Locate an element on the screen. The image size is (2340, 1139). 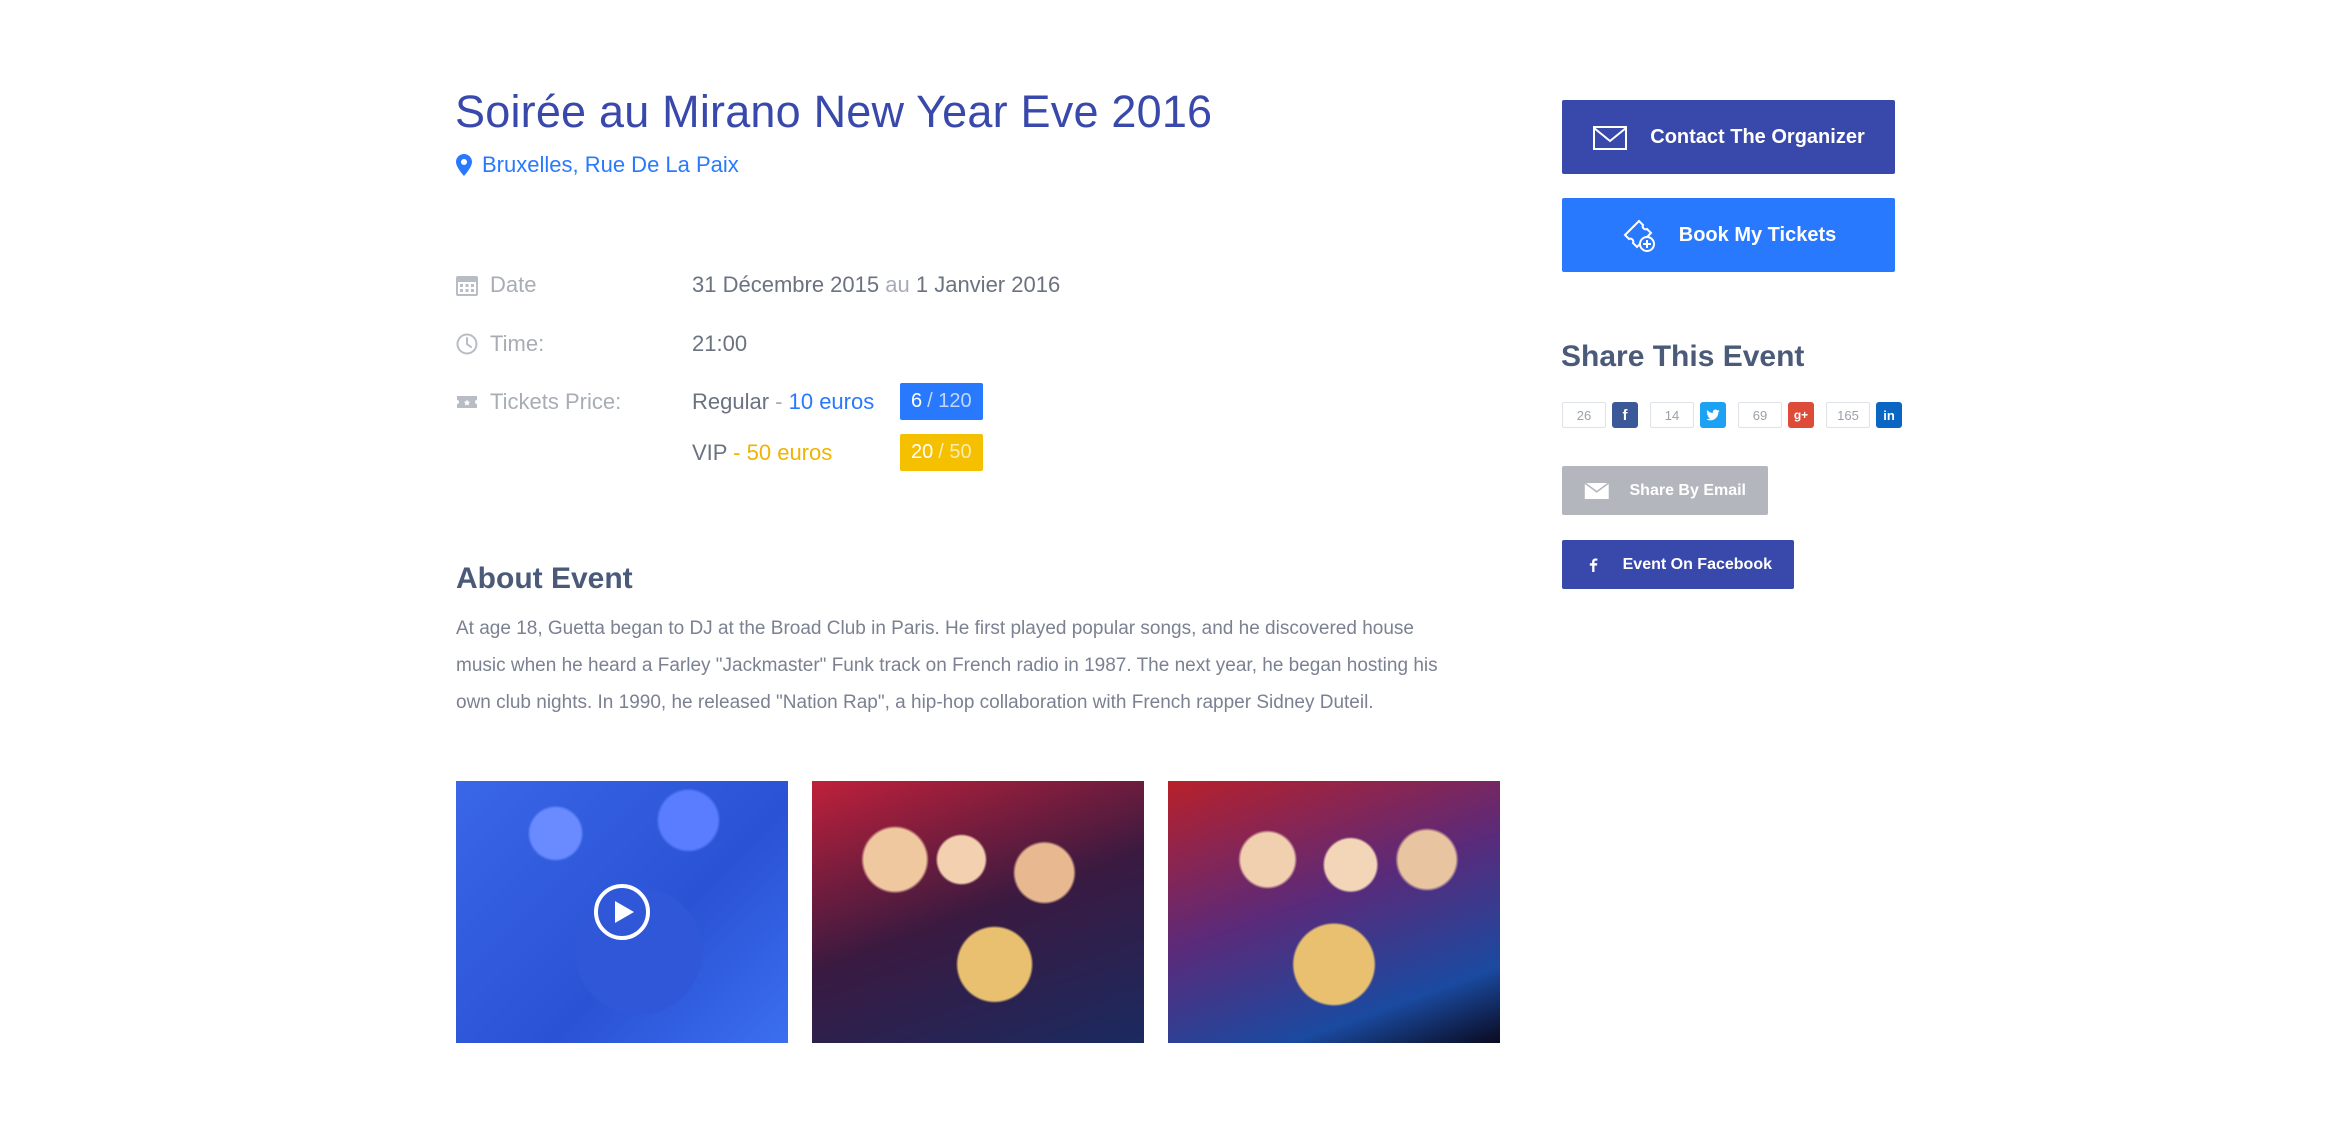
share-by-email-label: Share By Email is located at coordinates (1688, 490).